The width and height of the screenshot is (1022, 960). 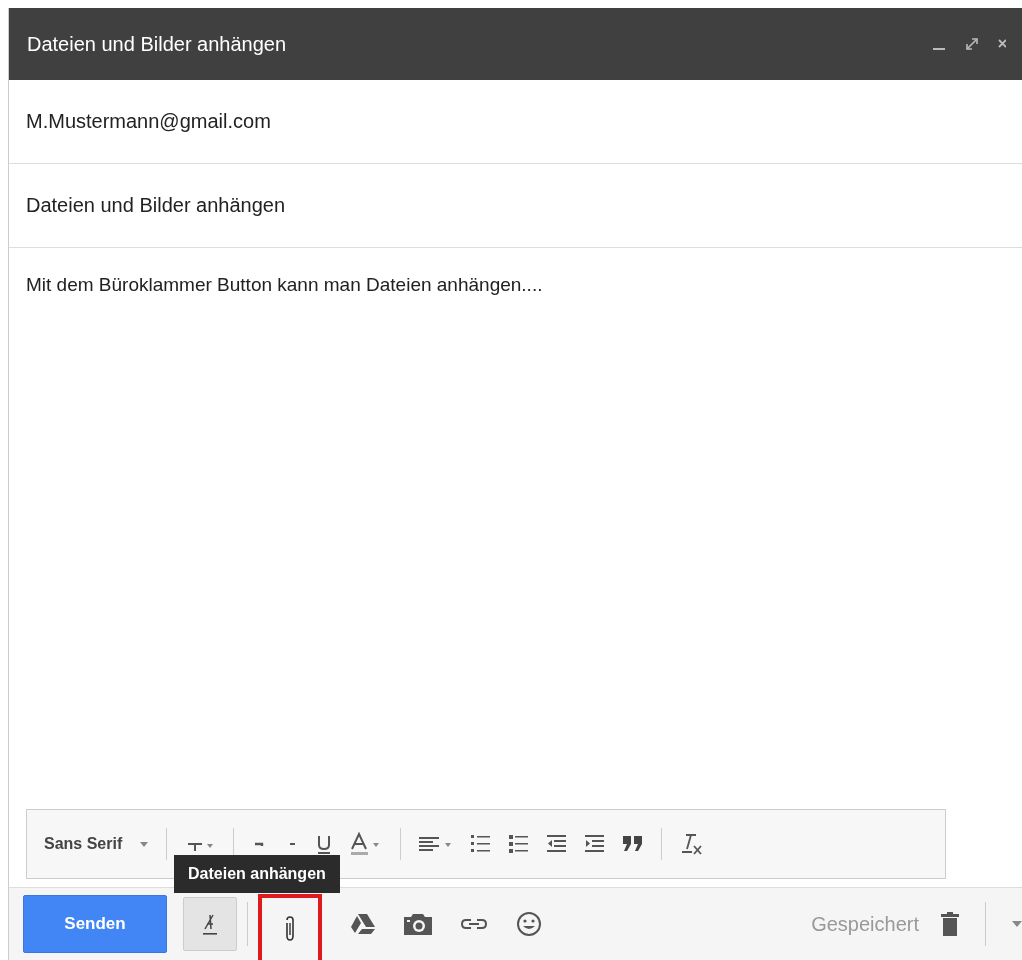 What do you see at coordinates (557, 844) in the screenshot?
I see `outdent-icon` at bounding box center [557, 844].